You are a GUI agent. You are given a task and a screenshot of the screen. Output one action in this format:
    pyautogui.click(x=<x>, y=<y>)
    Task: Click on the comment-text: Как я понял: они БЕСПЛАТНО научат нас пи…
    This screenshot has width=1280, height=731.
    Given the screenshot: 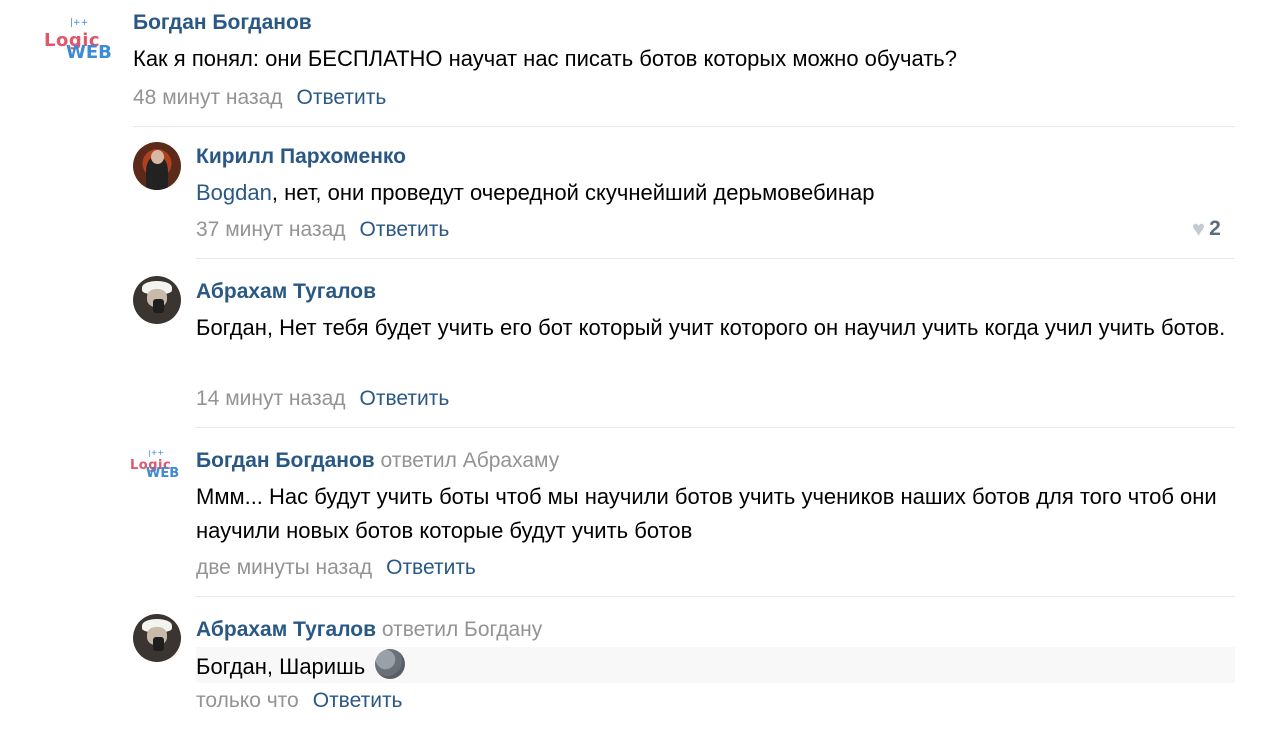 What is the action you would take?
    pyautogui.click(x=545, y=58)
    